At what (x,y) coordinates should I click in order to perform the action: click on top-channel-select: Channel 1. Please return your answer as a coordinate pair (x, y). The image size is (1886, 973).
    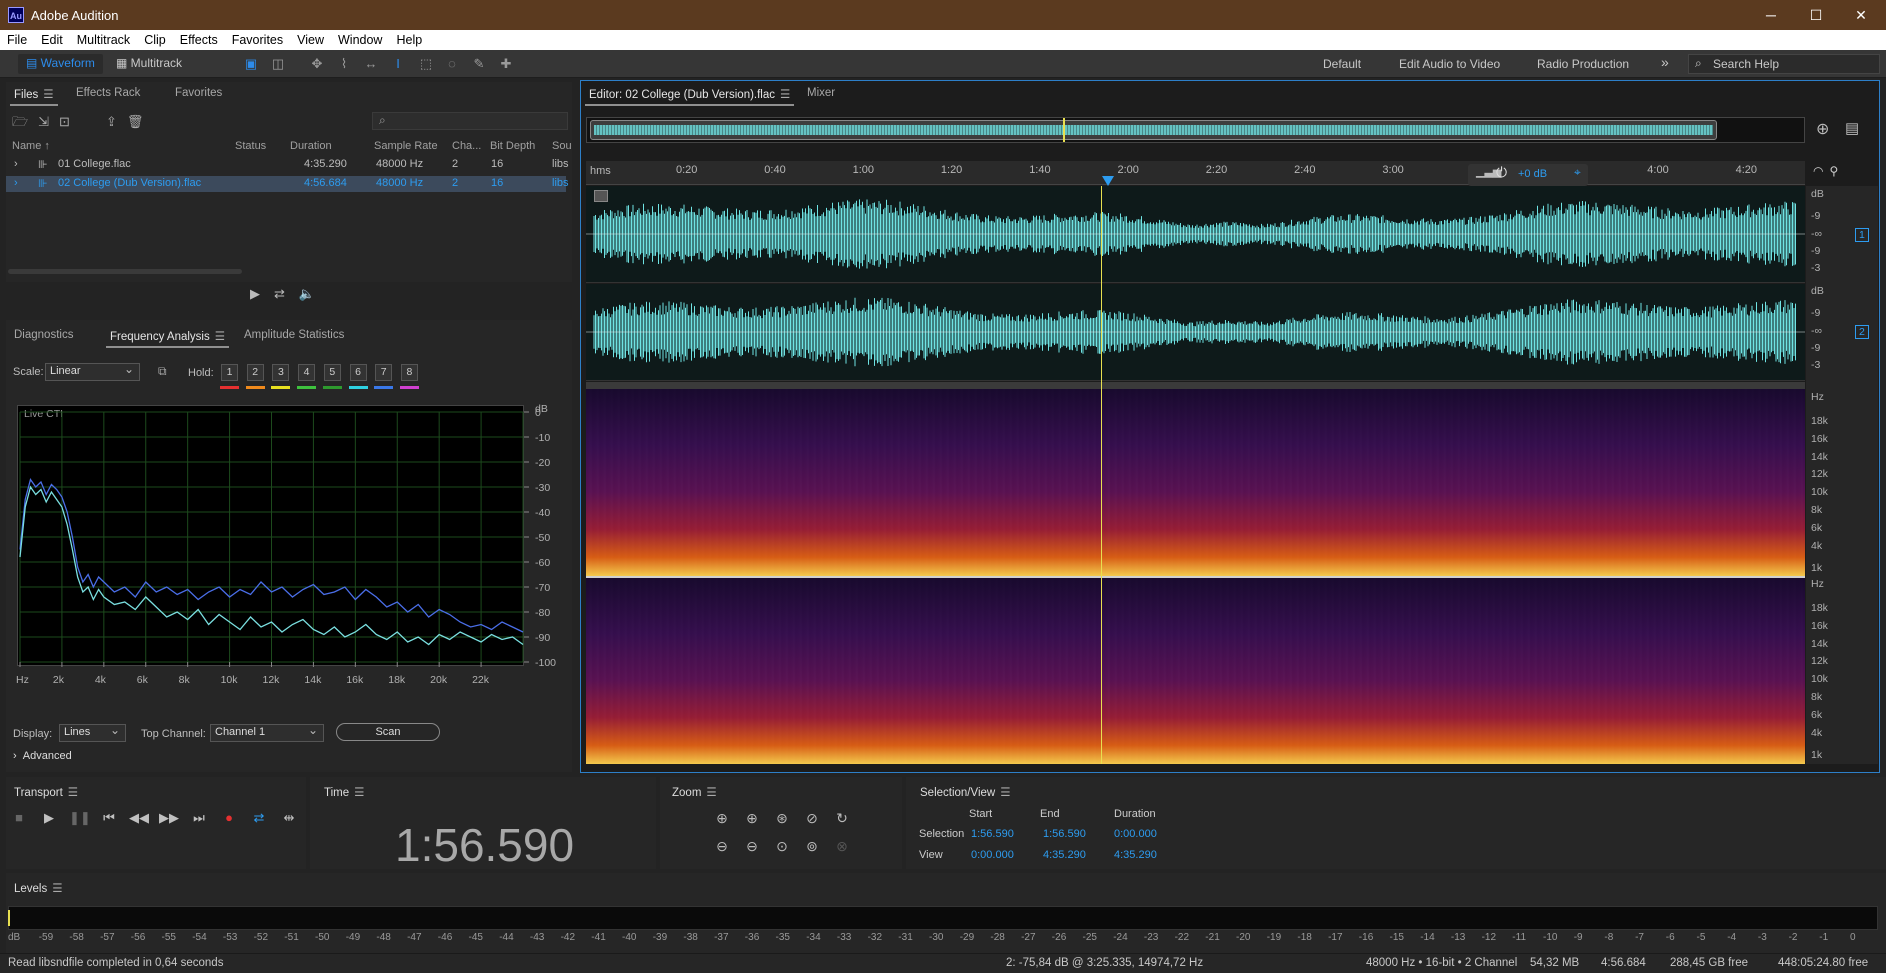
    Looking at the image, I should click on (267, 732).